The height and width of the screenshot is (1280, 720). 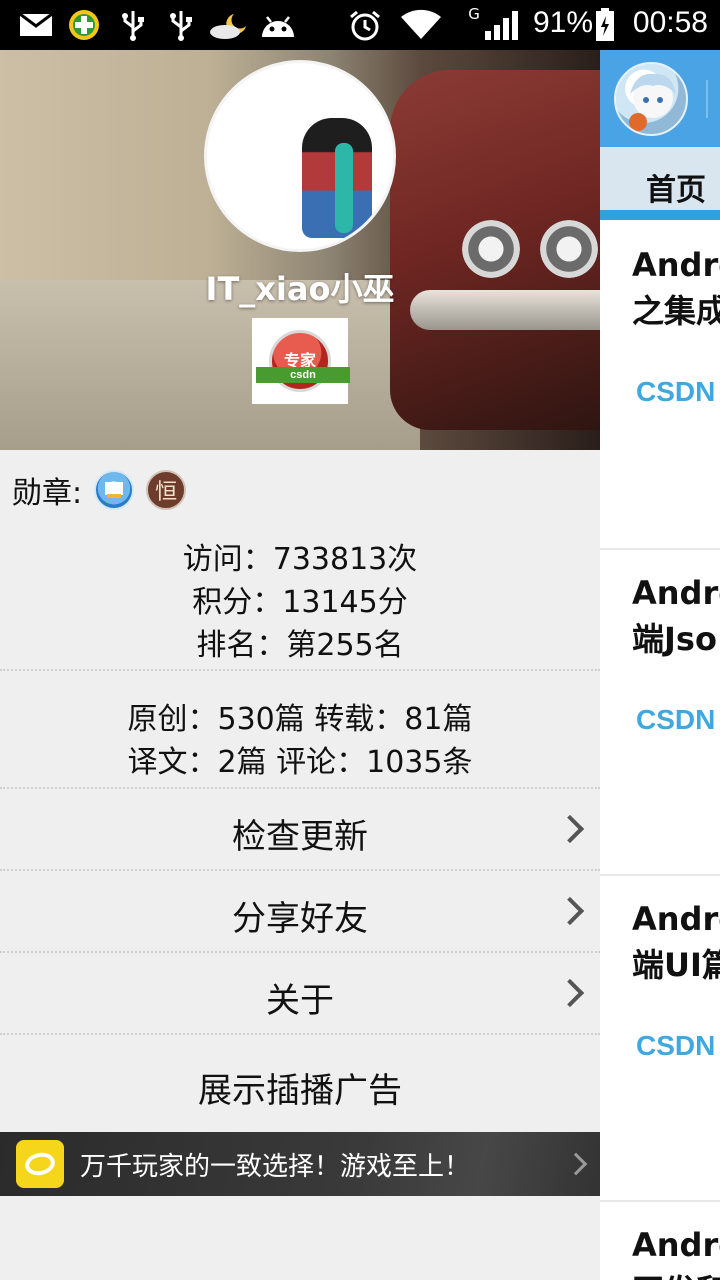 What do you see at coordinates (36, 25) in the screenshot?
I see `mail-icon` at bounding box center [36, 25].